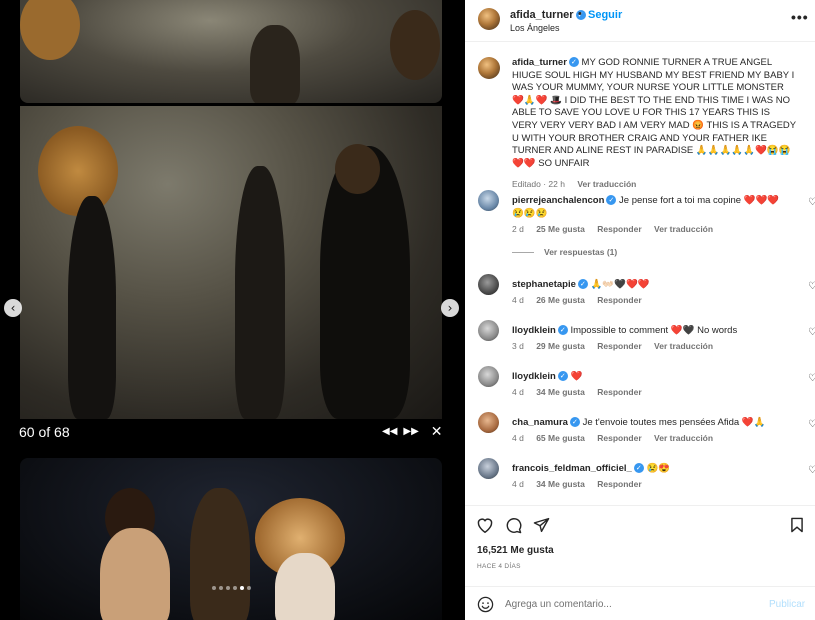 The height and width of the screenshot is (620, 815). What do you see at coordinates (410, 433) in the screenshot?
I see `forward-icon: ▶▶` at bounding box center [410, 433].